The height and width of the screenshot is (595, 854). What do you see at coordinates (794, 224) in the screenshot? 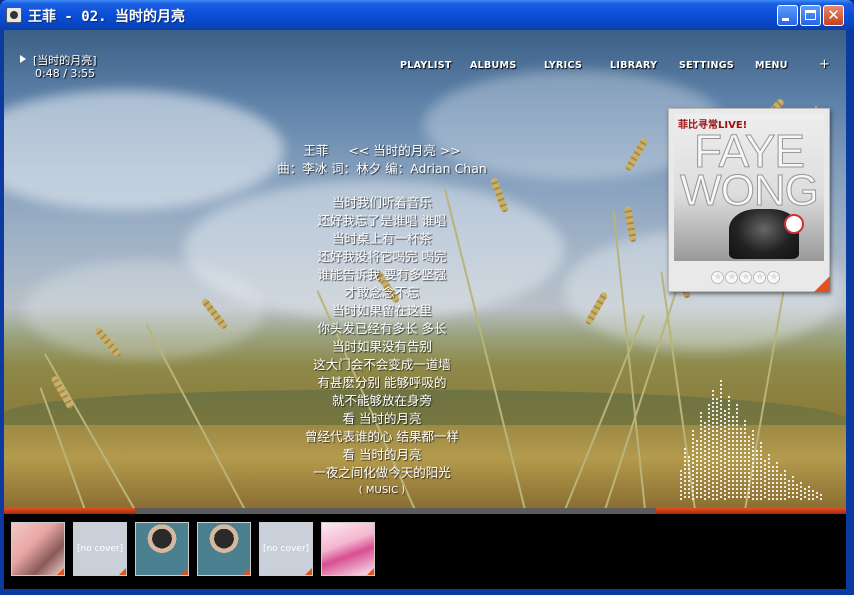
I see `cover-sticker` at bounding box center [794, 224].